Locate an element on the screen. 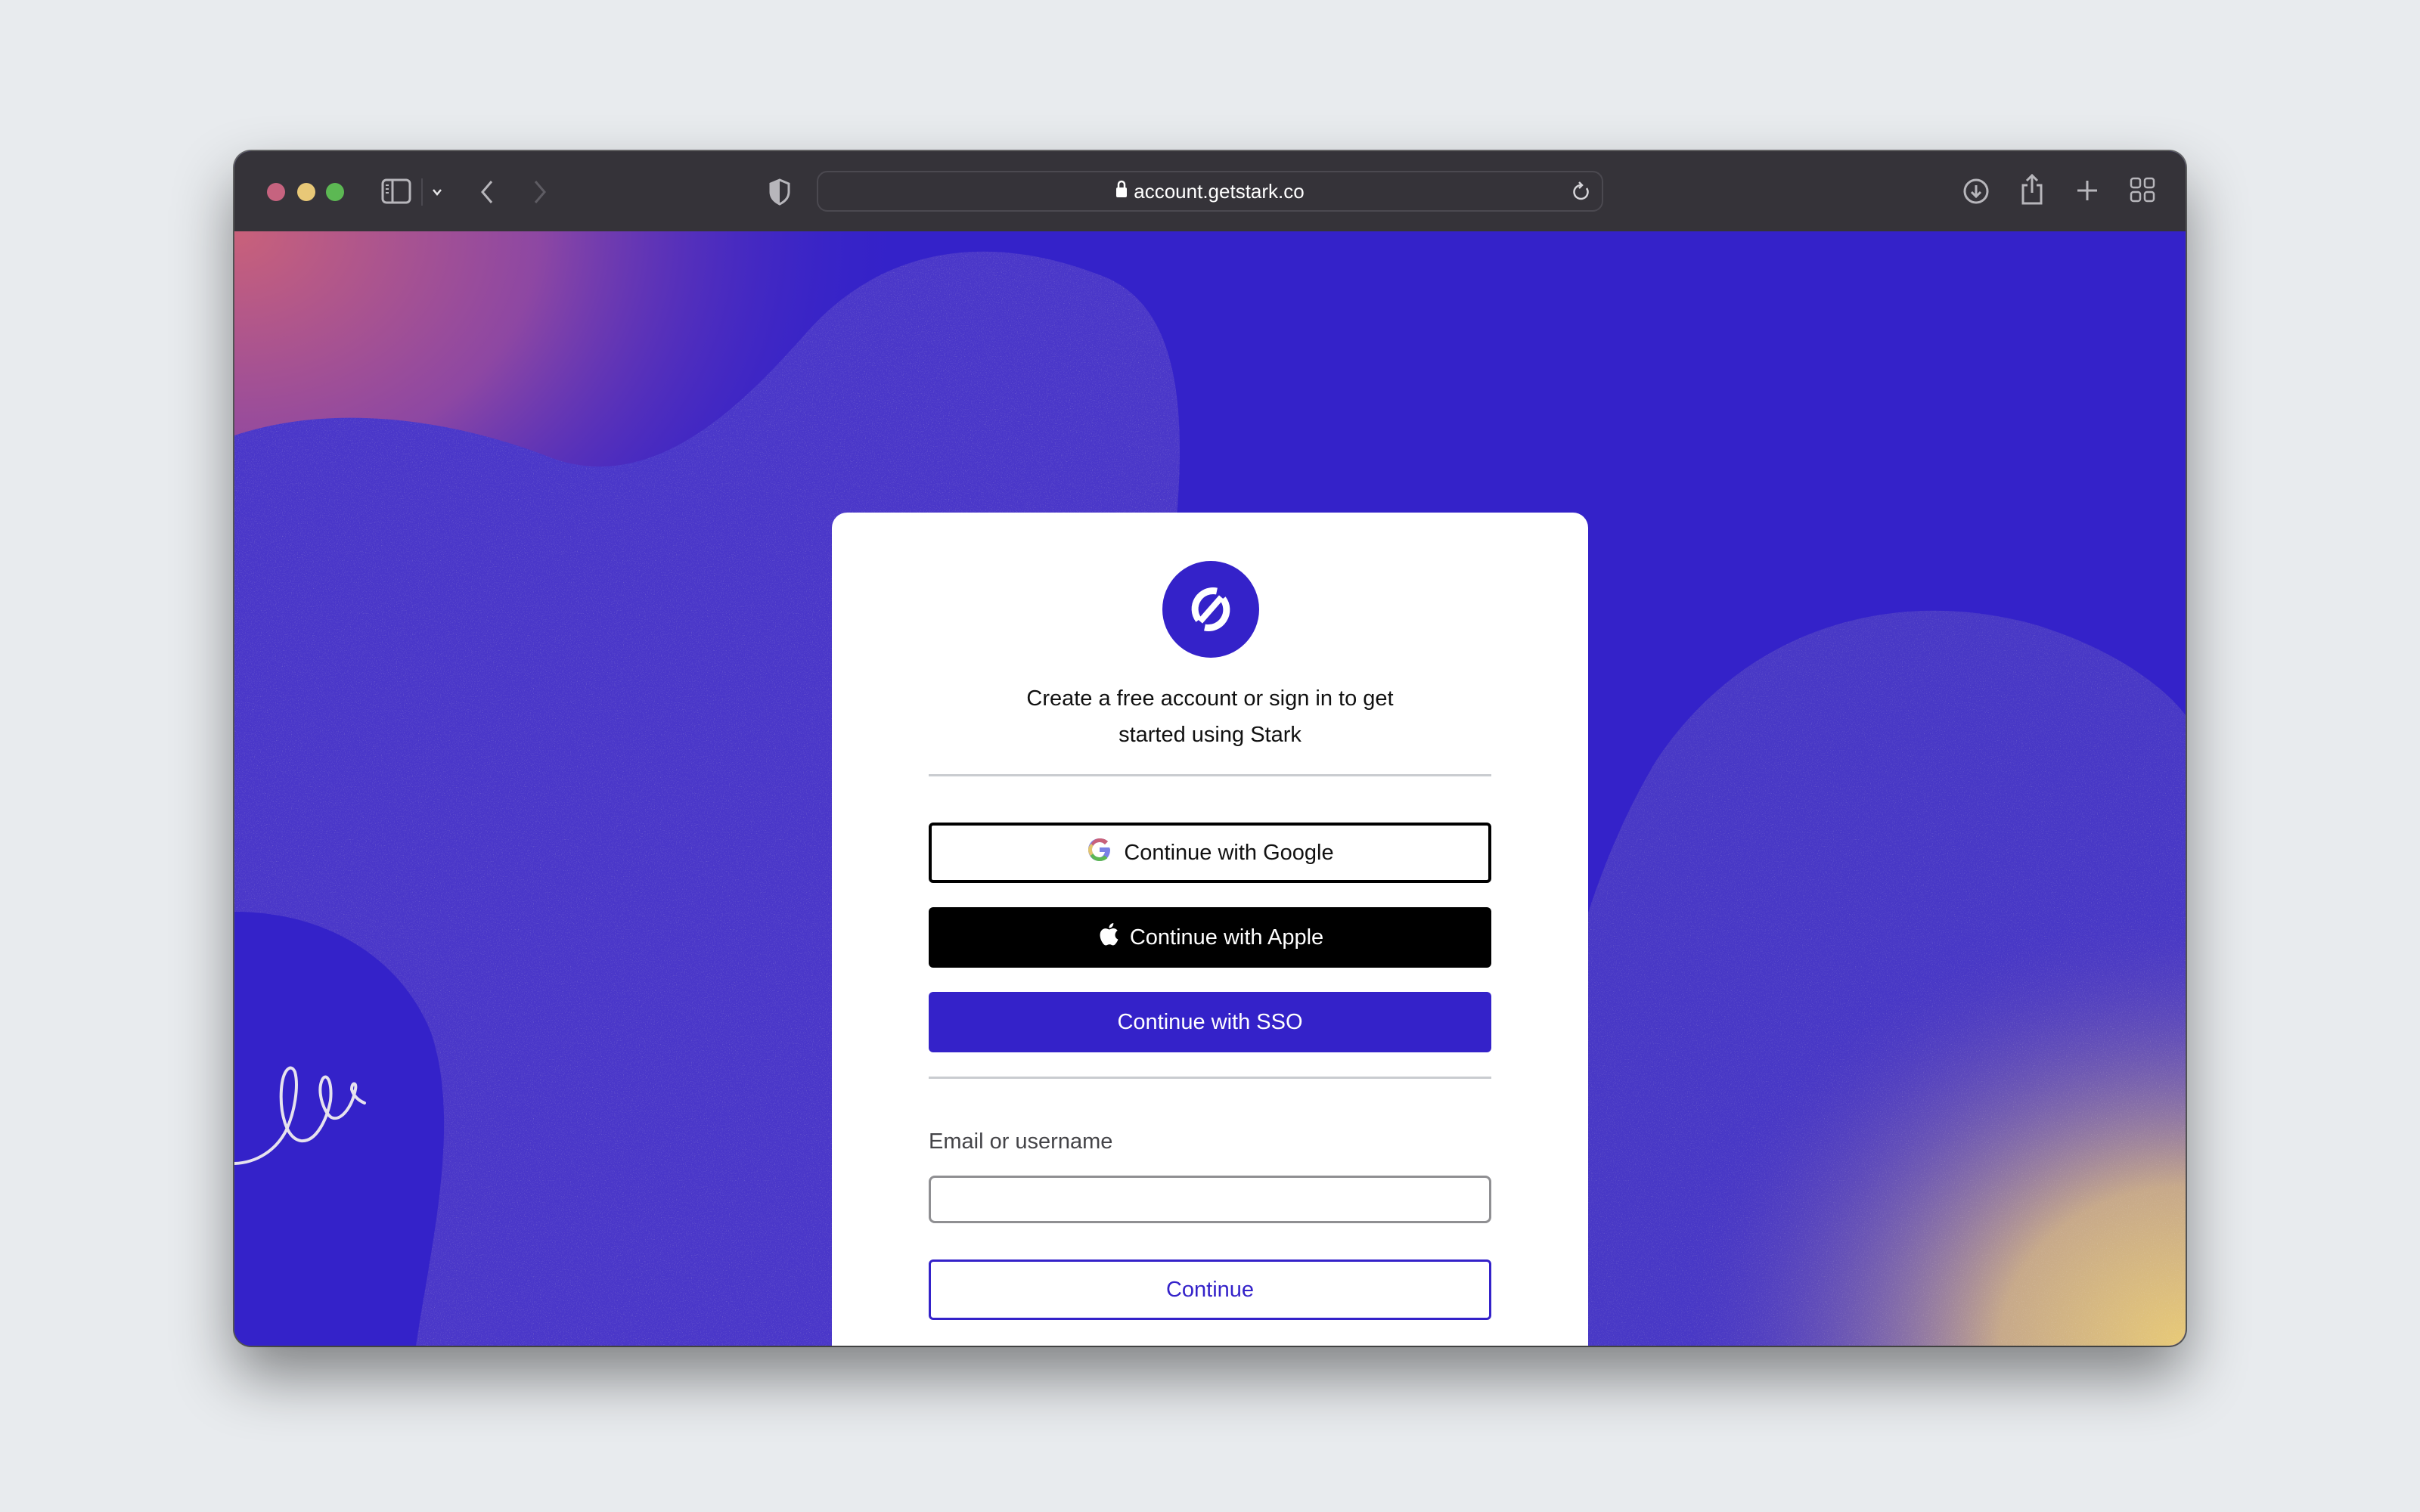 The width and height of the screenshot is (2420, 1512). apple-button-label: Continue with Apple is located at coordinates (1226, 937).